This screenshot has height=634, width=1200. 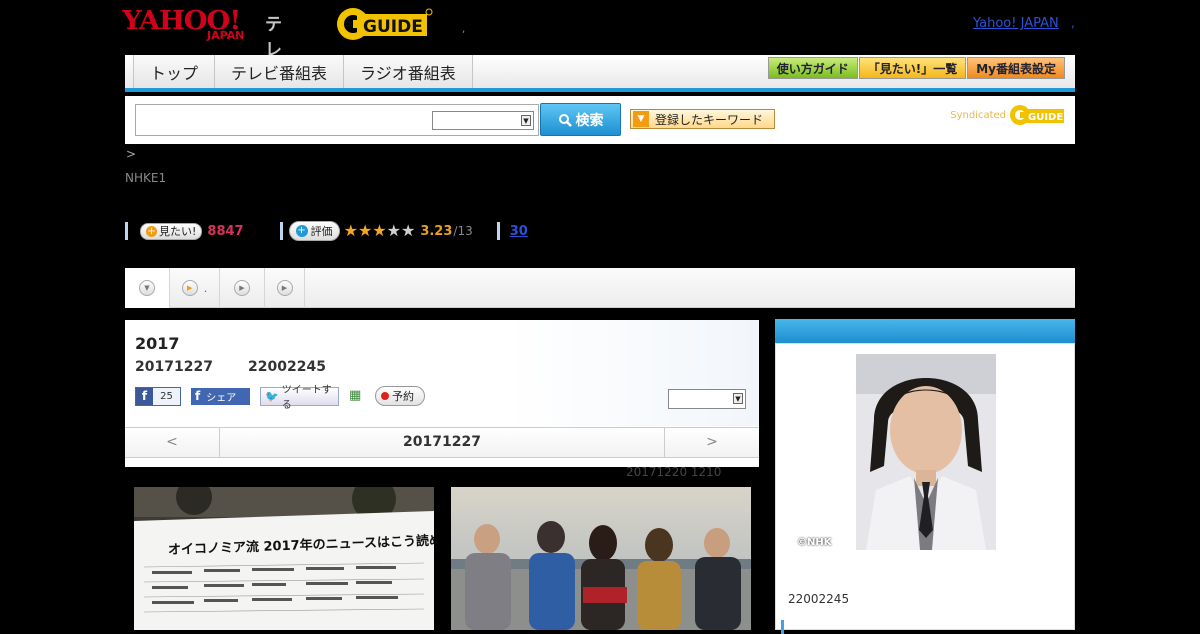 I want to click on yahoo-japan-link: Yahoo! JAPAN, so click(x=1016, y=23).